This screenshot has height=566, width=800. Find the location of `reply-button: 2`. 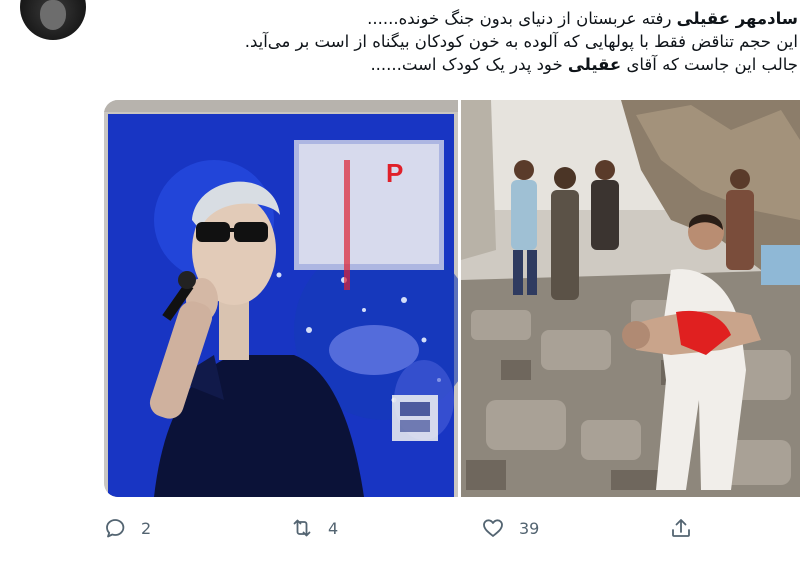

reply-button: 2 is located at coordinates (127, 528).